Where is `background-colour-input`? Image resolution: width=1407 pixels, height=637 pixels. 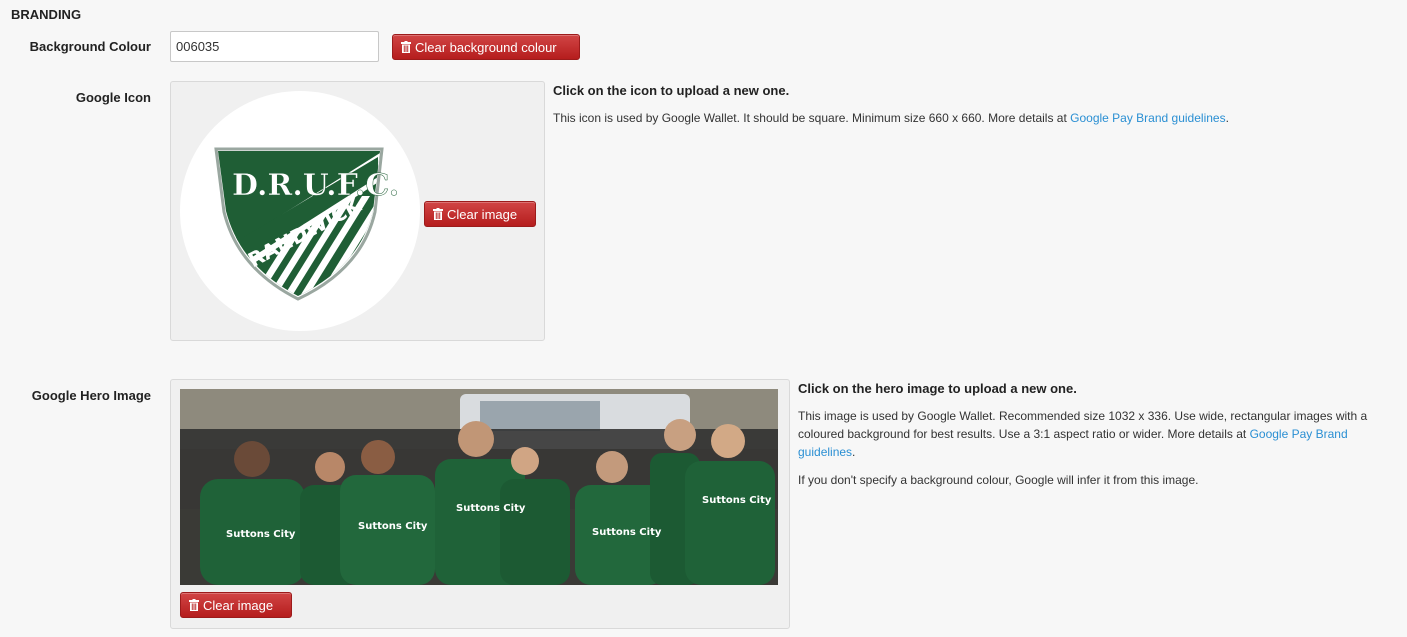 background-colour-input is located at coordinates (274, 46).